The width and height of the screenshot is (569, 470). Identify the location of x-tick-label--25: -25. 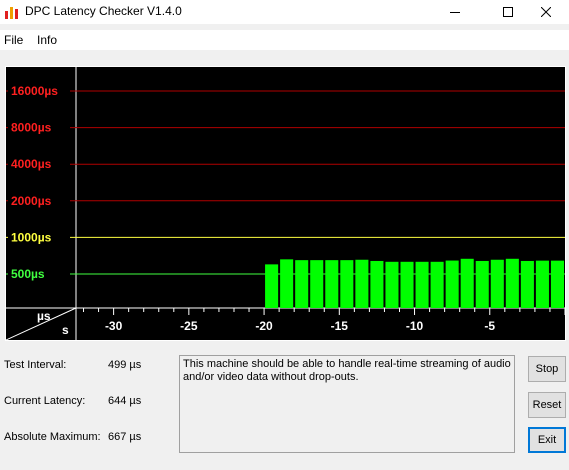
(189, 326).